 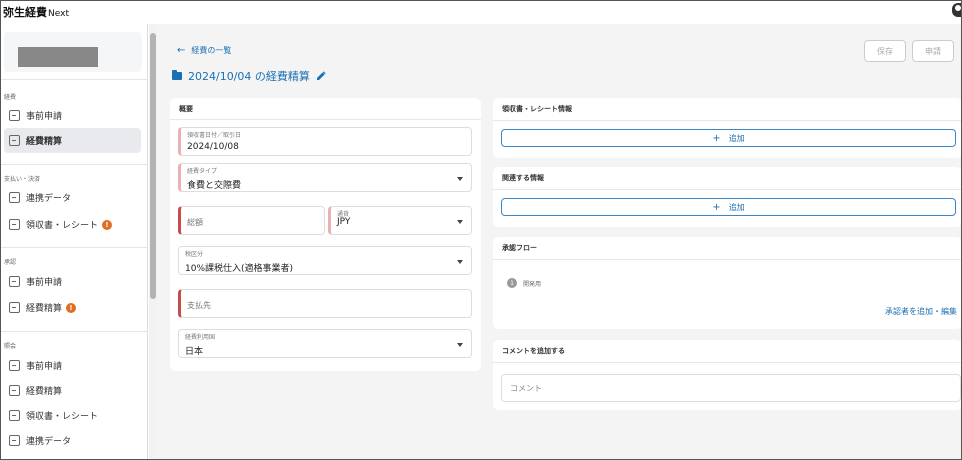 I want to click on sidebar-item-inquiry-receipts: 領収書・レシート, so click(x=72, y=415).